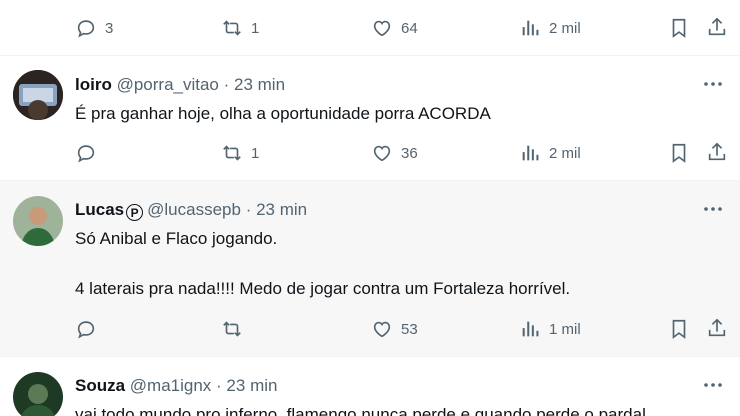 Image resolution: width=740 pixels, height=416 pixels. What do you see at coordinates (99, 209) in the screenshot?
I see `display-name: Lucas` at bounding box center [99, 209].